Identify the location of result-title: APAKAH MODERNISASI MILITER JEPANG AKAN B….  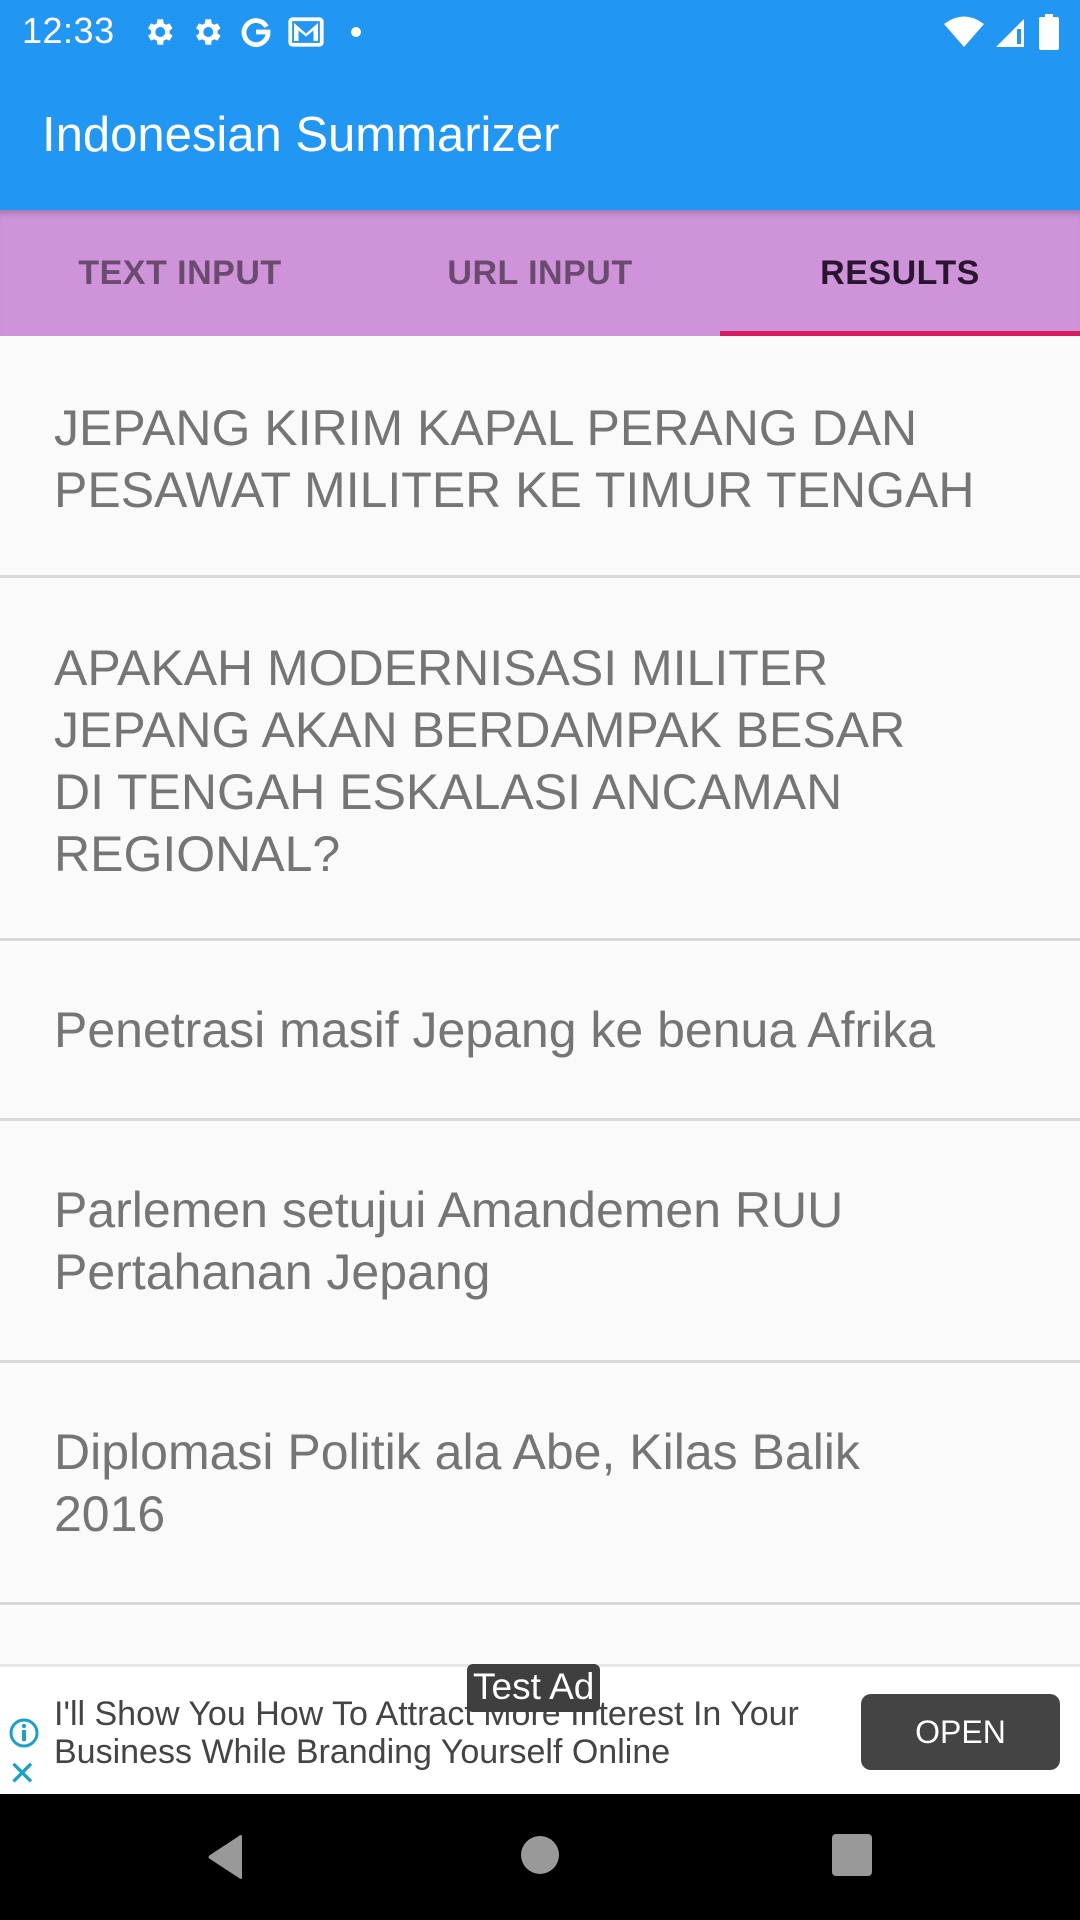
(480, 761).